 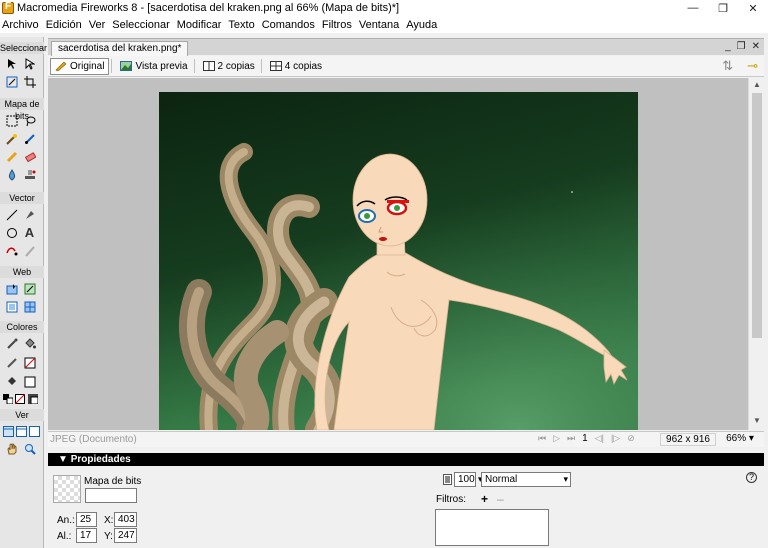 I want to click on two-up-view-button: 2 copias, so click(x=229, y=66).